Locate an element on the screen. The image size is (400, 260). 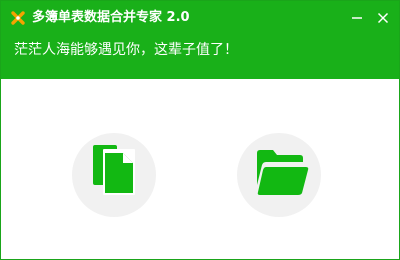
close-button is located at coordinates (383, 18).